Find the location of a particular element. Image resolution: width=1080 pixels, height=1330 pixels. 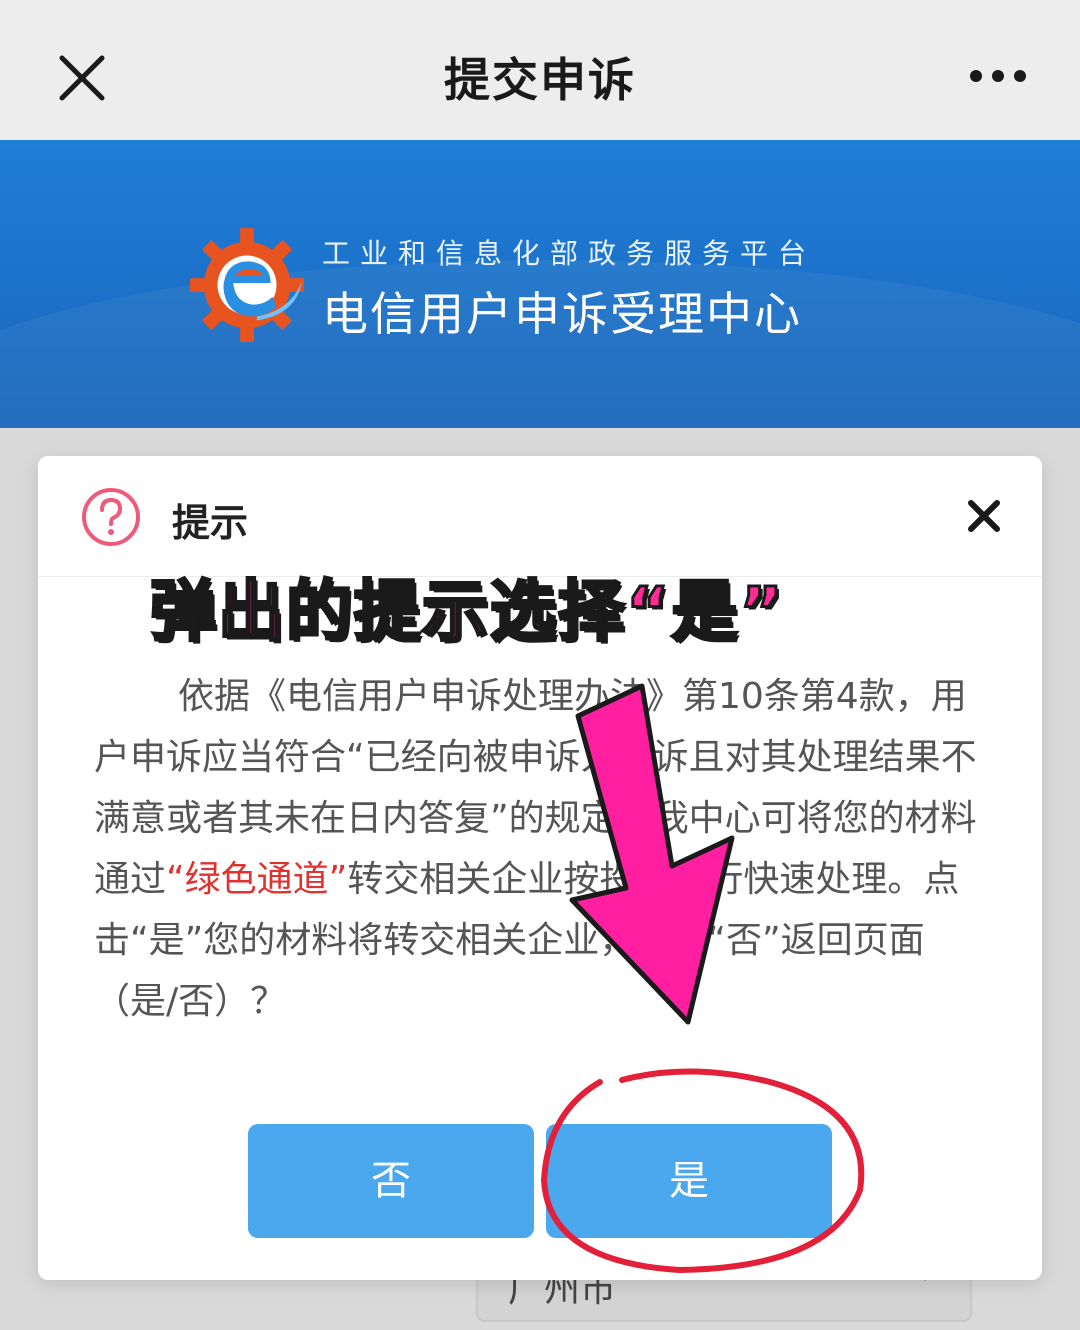

annotation-instruction: 弹出的提示选择“是” is located at coordinates (467, 612).